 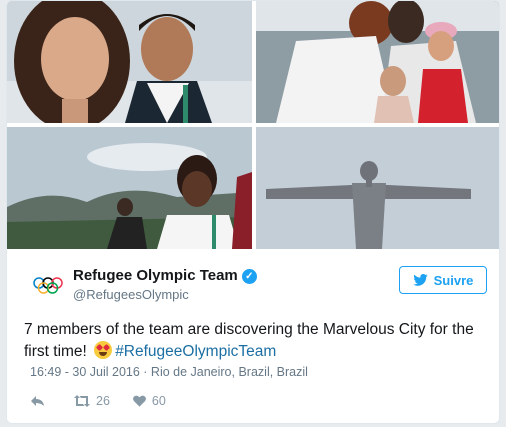 I want to click on photo-group-illustration, so click(x=377, y=62).